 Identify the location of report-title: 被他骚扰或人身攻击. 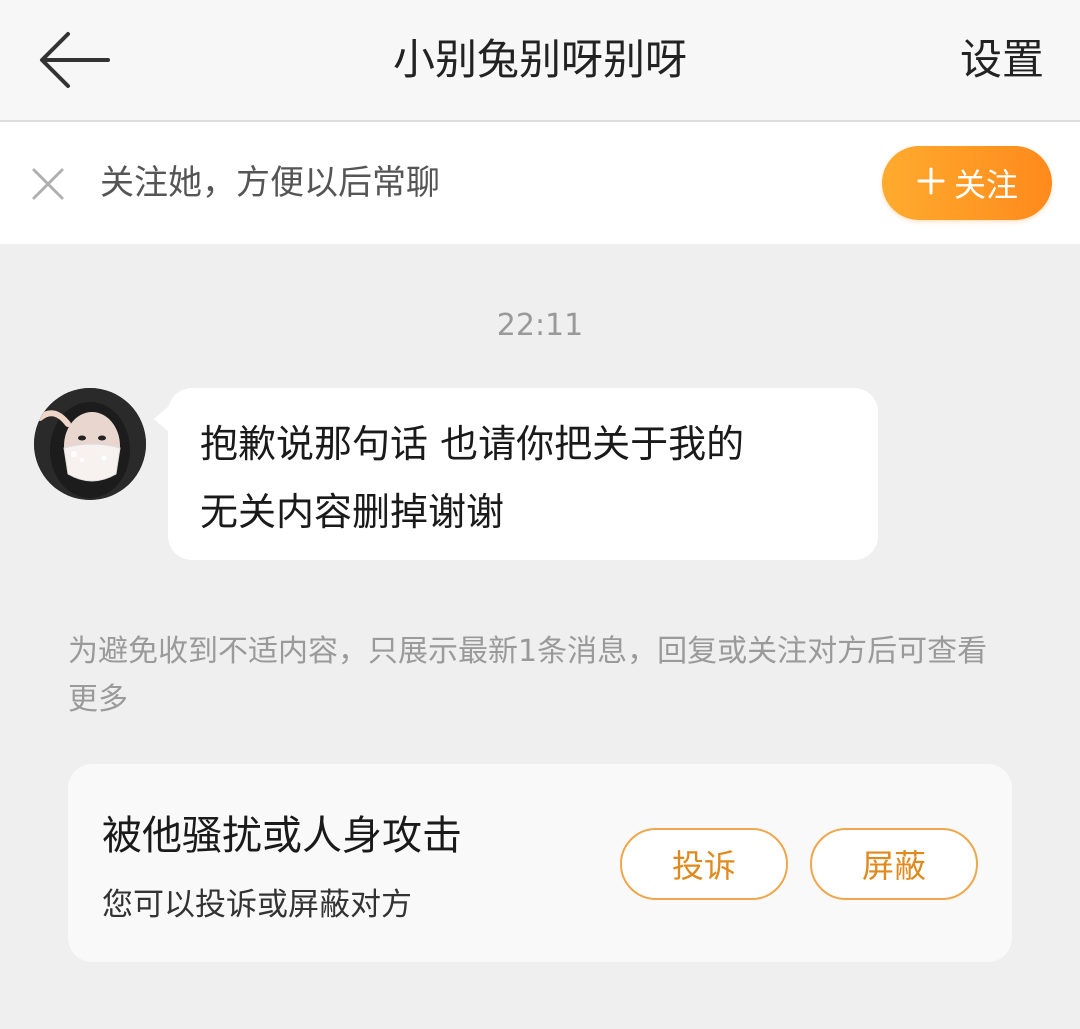
(282, 836).